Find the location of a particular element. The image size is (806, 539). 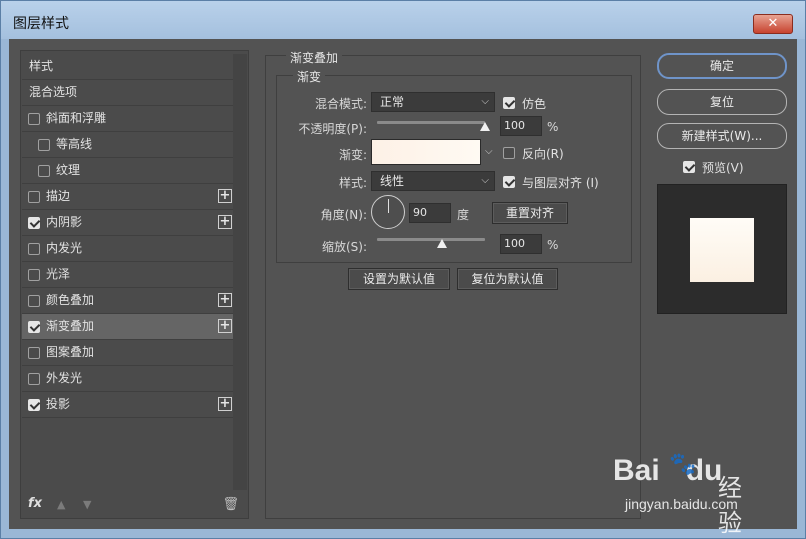

opacity-slider-thumb is located at coordinates (485, 126).